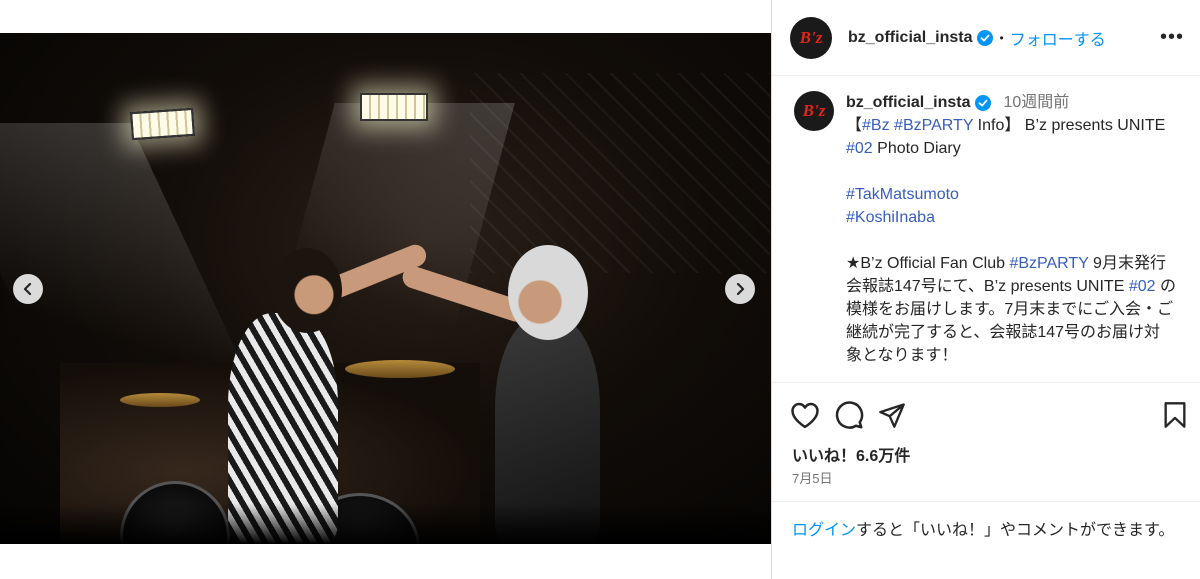 The image size is (1200, 579). I want to click on carousel-prev-button, so click(28, 289).